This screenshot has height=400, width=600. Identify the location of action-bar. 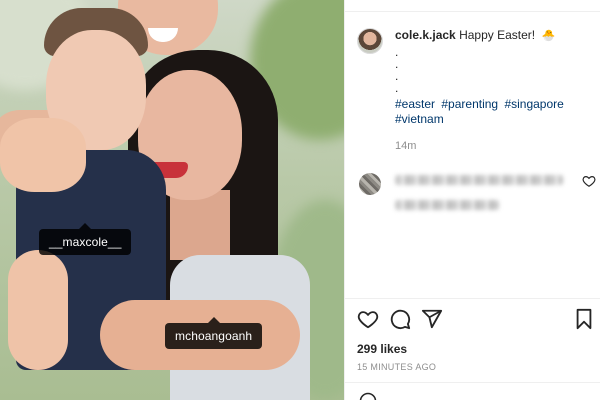
(477, 321).